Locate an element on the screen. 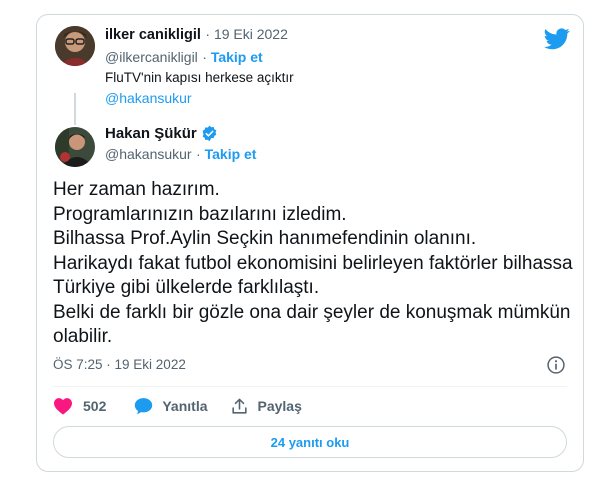 Image resolution: width=591 pixels, height=492 pixels. action-bar: 502 Yanıtla Paylaş is located at coordinates (177, 406).